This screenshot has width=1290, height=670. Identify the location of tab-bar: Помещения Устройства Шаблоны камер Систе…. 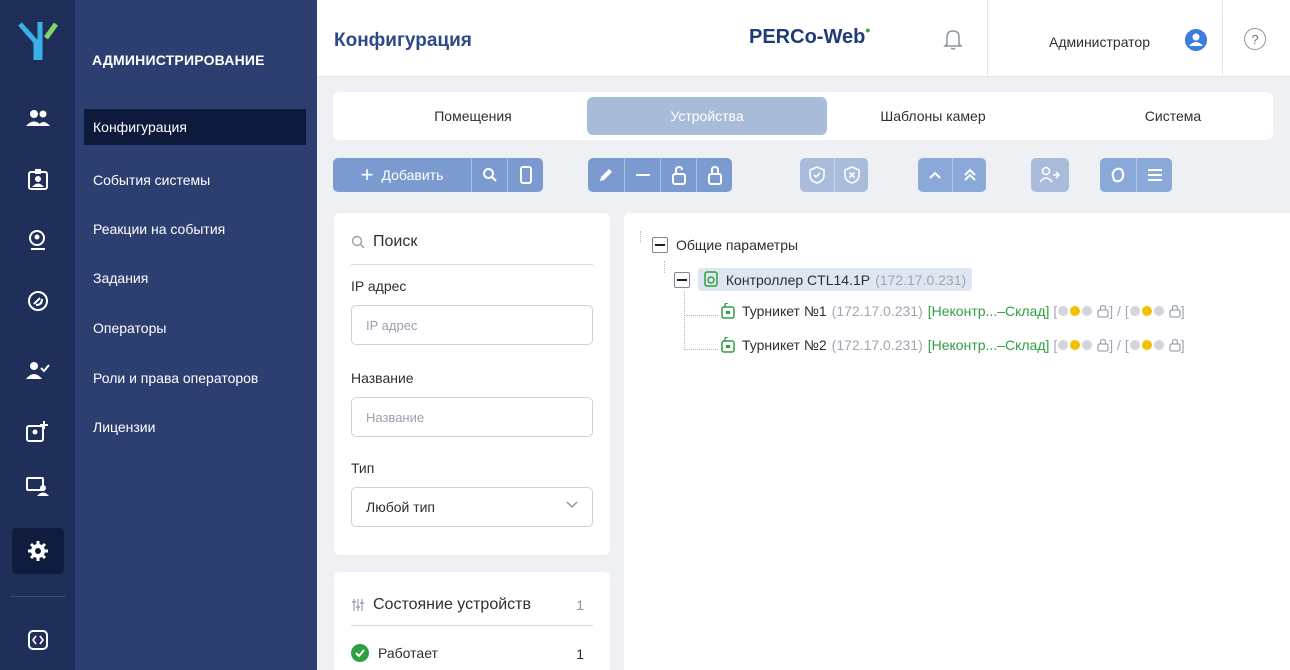
(803, 116).